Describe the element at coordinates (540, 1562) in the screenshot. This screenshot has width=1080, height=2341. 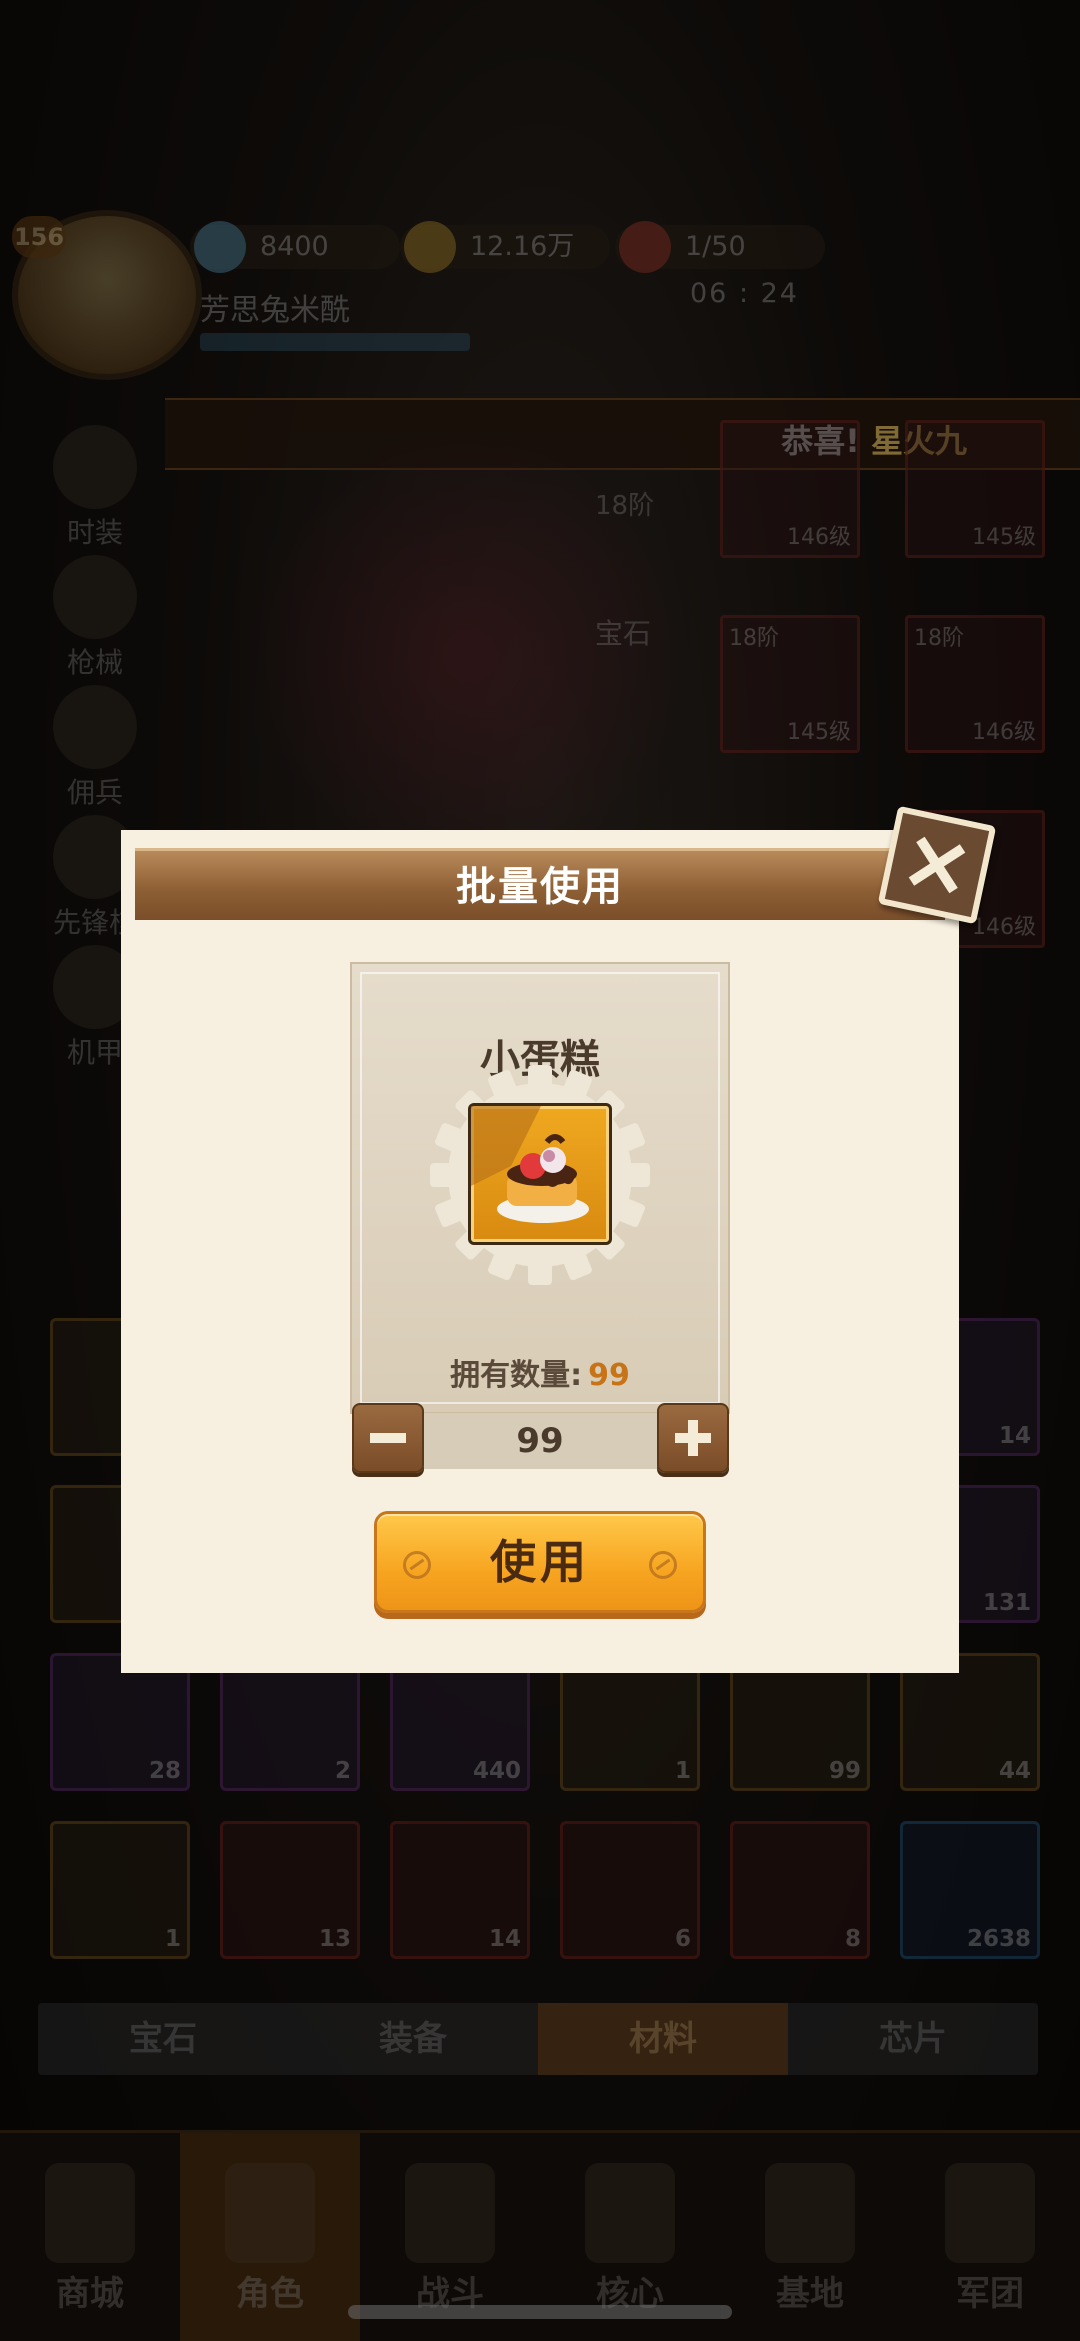
I see `use-button: 使用` at that location.